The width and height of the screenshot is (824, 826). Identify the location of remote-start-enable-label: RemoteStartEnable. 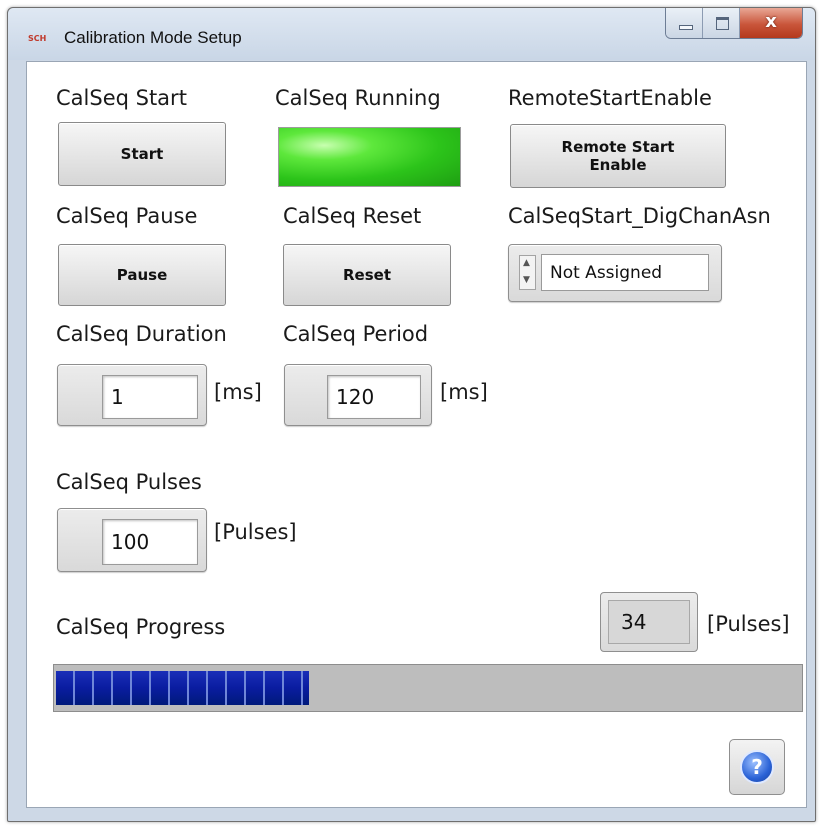
(610, 98).